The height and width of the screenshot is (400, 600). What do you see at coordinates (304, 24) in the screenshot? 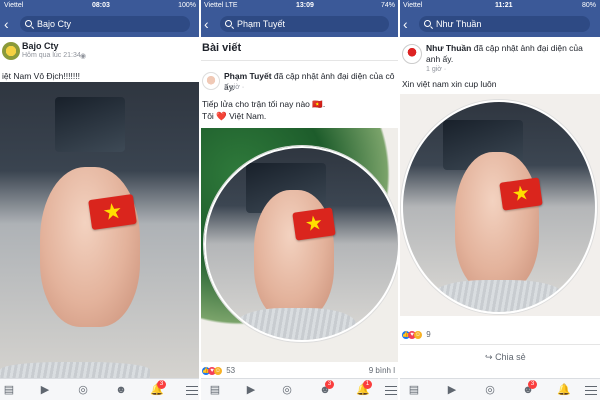
I see `search-input: Phạm Tuyết` at bounding box center [304, 24].